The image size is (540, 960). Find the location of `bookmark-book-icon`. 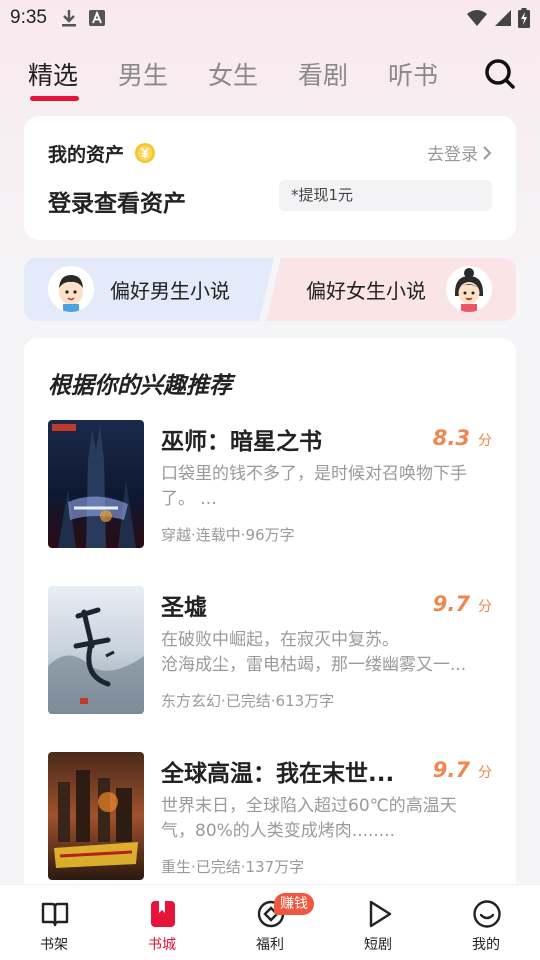

bookmark-book-icon is located at coordinates (163, 914).